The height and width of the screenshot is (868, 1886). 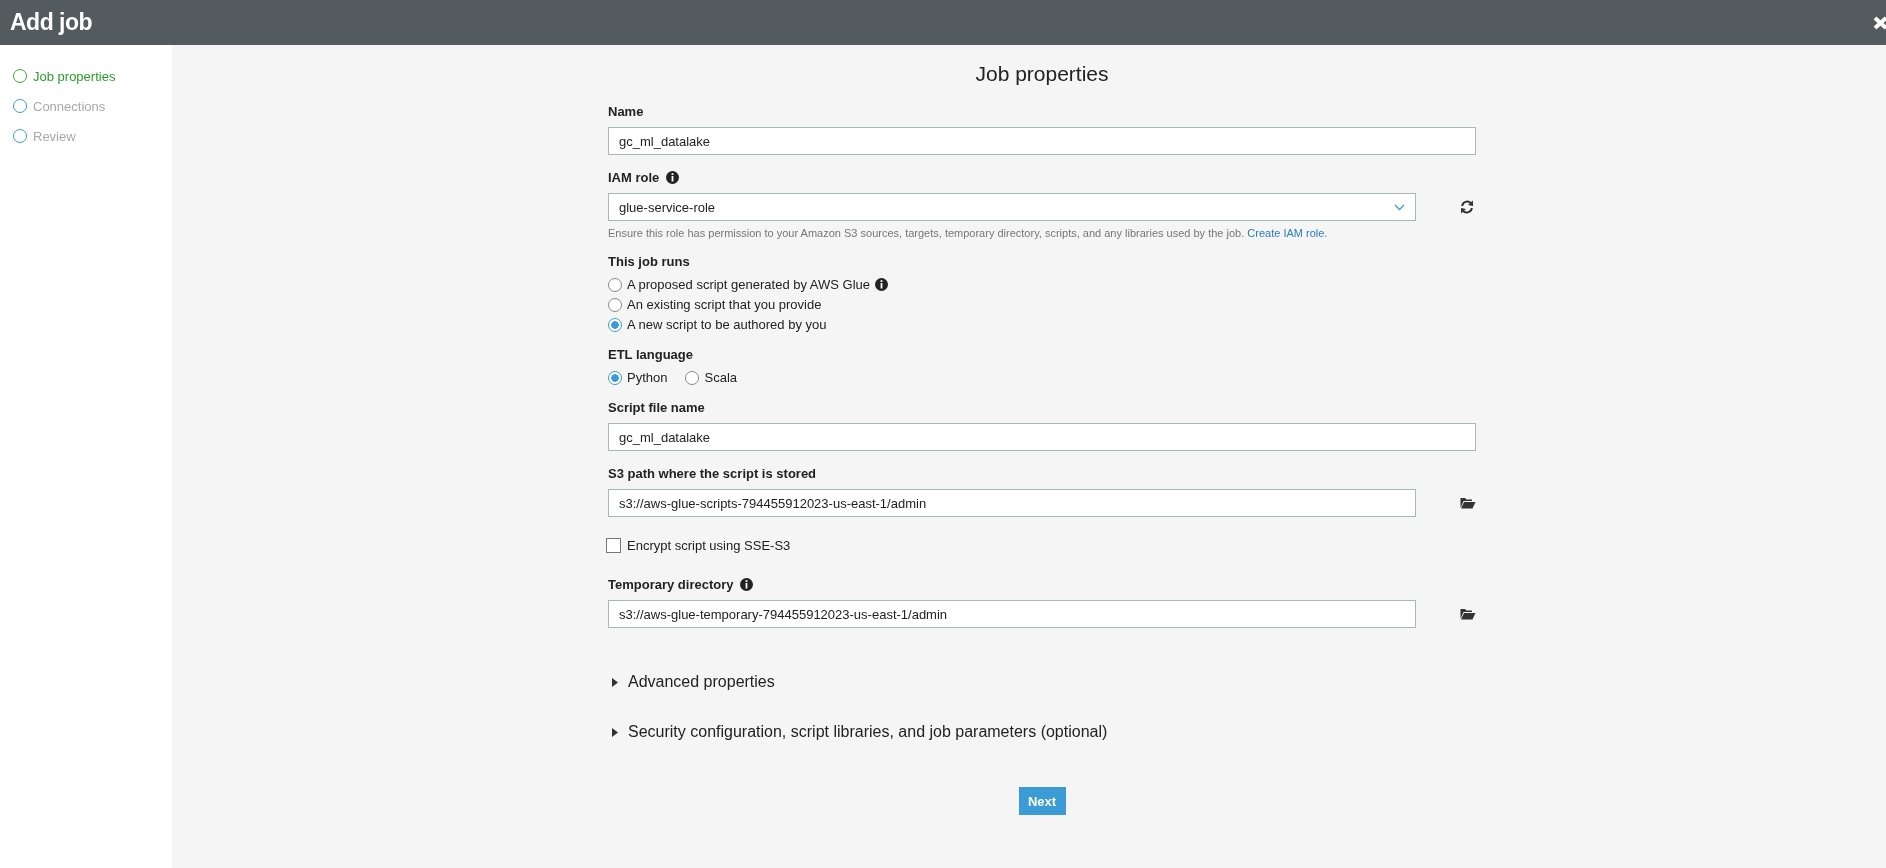 I want to click on section-toggle: Advanced properties, so click(x=701, y=682).